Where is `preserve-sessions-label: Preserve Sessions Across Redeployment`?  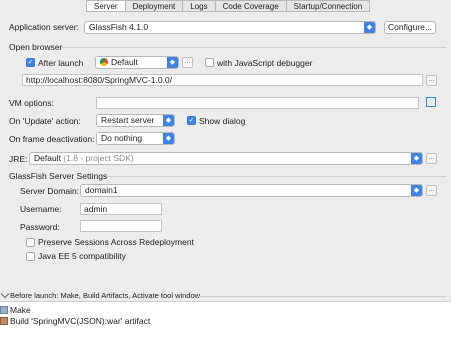
preserve-sessions-label: Preserve Sessions Across Redeployment is located at coordinates (116, 242).